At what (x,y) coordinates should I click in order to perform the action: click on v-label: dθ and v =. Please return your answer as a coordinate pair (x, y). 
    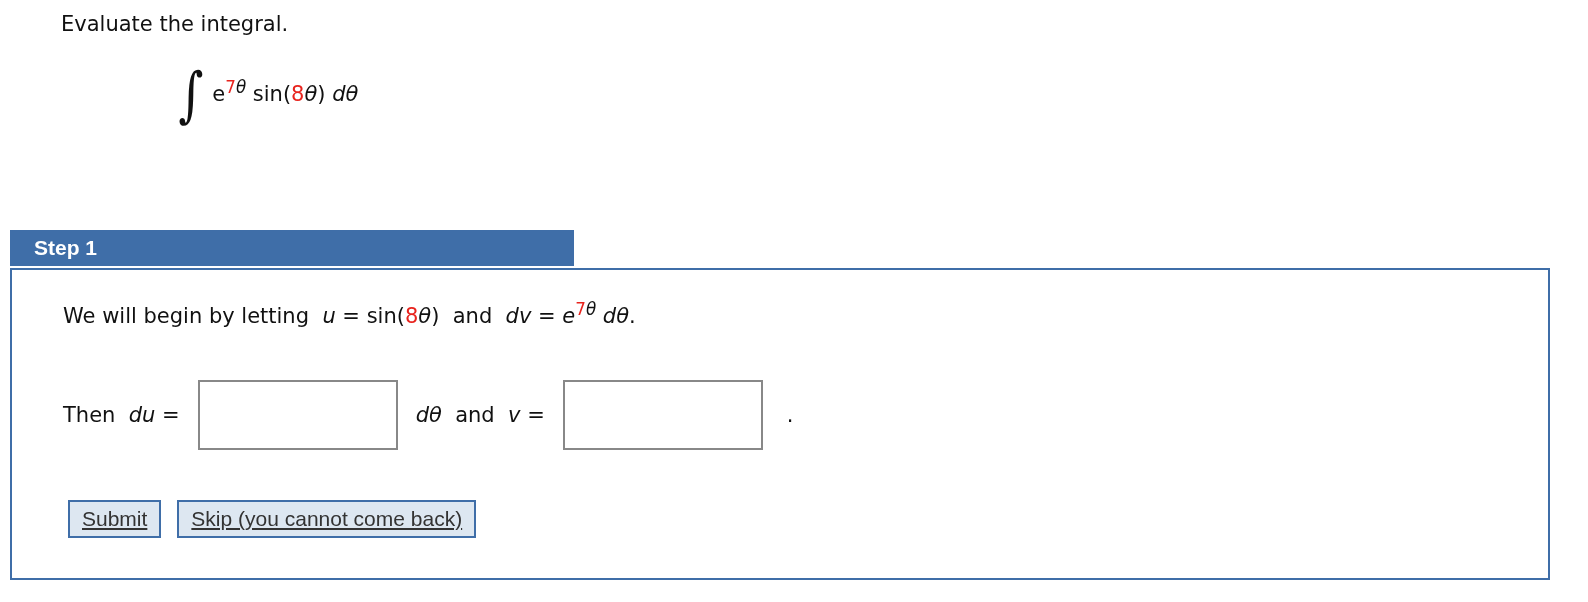
    Looking at the image, I should click on (480, 415).